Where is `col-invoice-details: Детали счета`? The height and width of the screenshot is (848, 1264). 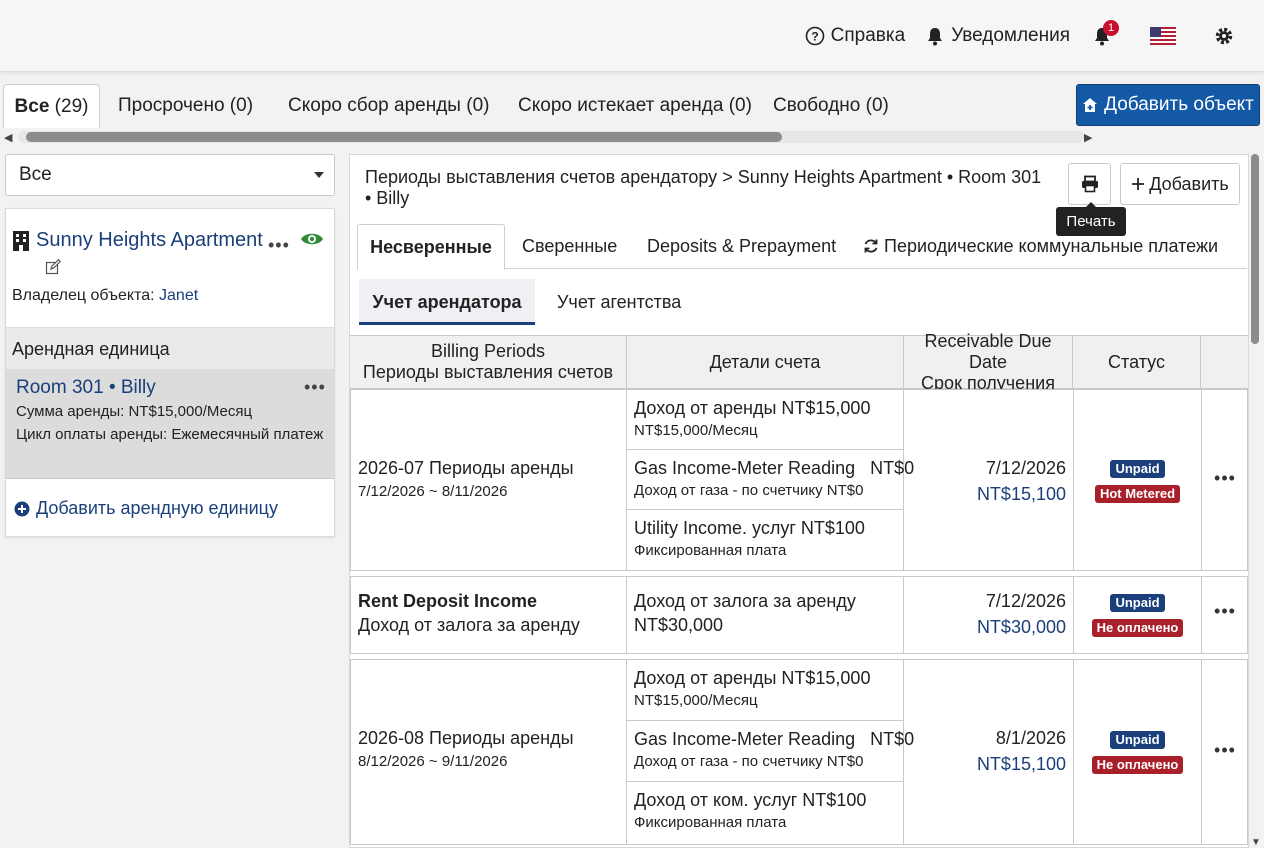 col-invoice-details: Детали счета is located at coordinates (765, 362).